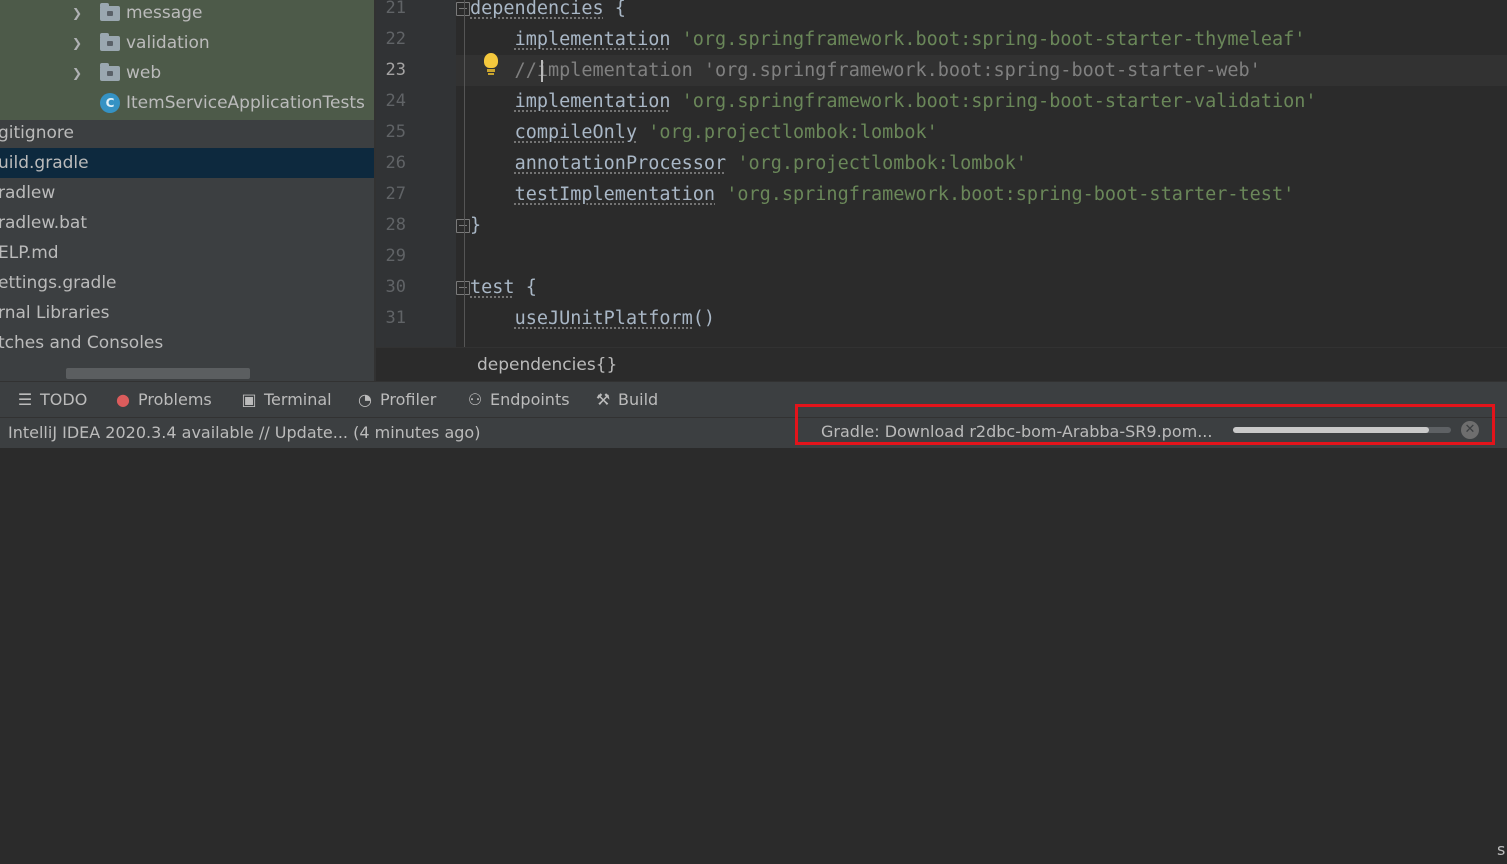  What do you see at coordinates (941, 364) in the screenshot?
I see `breadcrumb-bar: dependencies{}` at bounding box center [941, 364].